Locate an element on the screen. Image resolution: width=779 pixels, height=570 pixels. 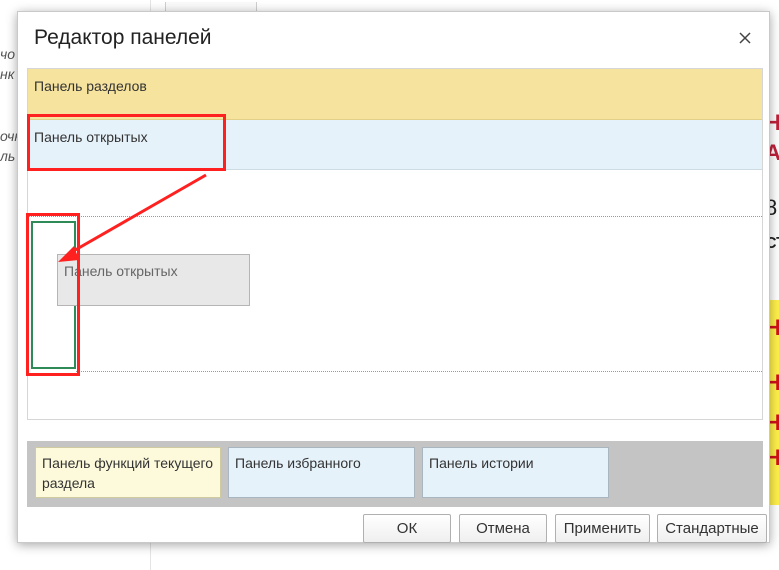
sections-panel: Панель разделов is located at coordinates (395, 94).